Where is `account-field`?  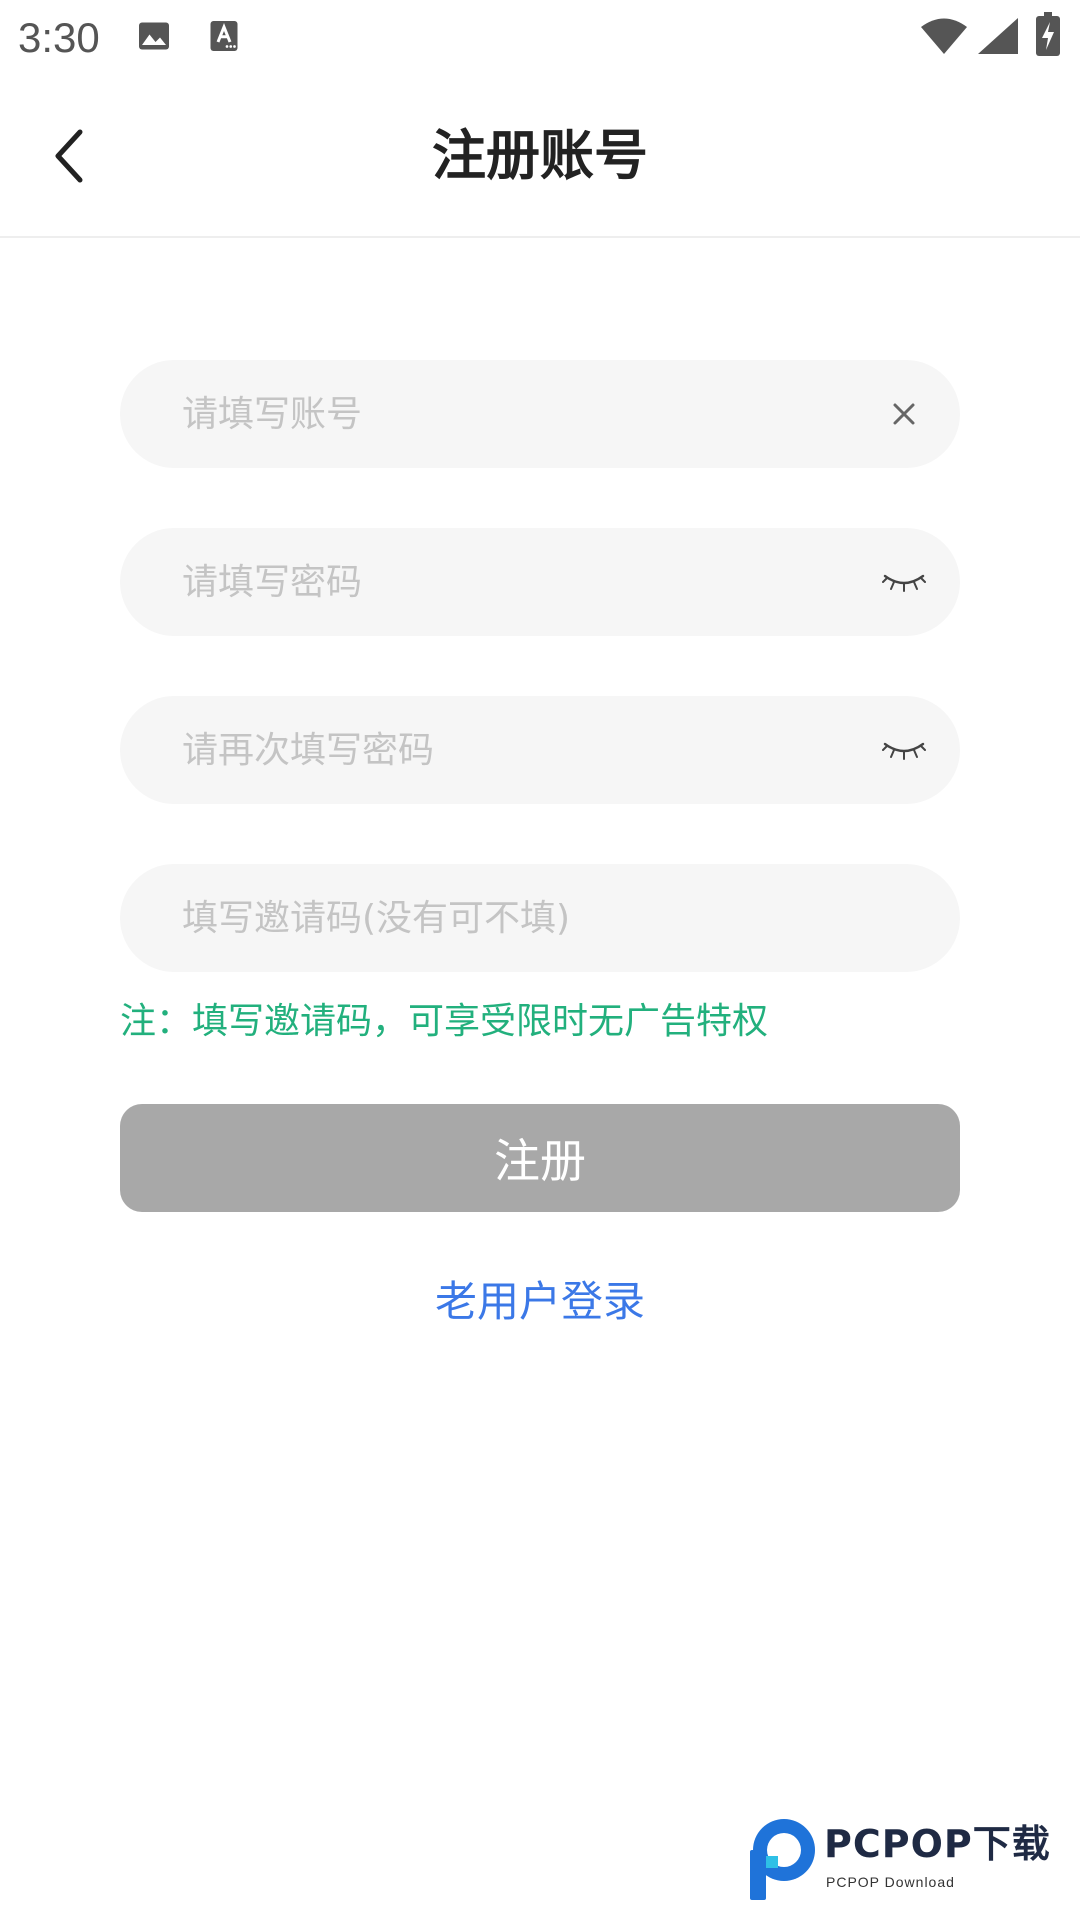
account-field is located at coordinates (540, 414).